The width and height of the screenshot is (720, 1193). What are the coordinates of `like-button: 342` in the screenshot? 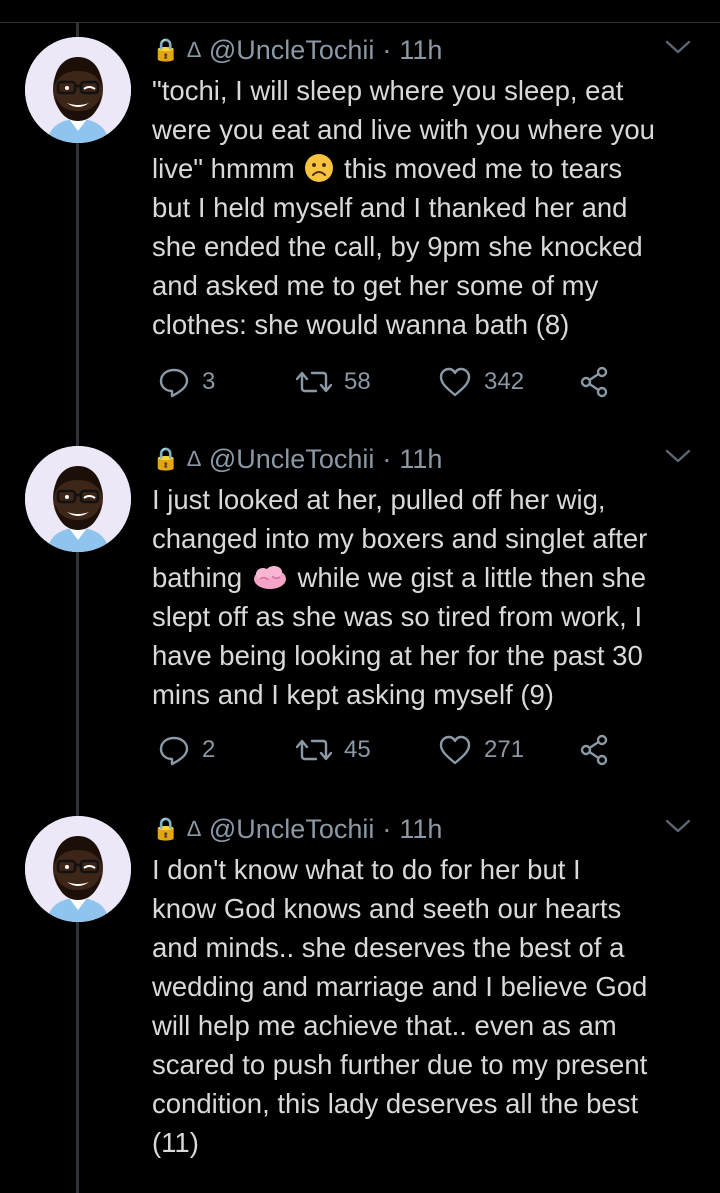 It's located at (481, 382).